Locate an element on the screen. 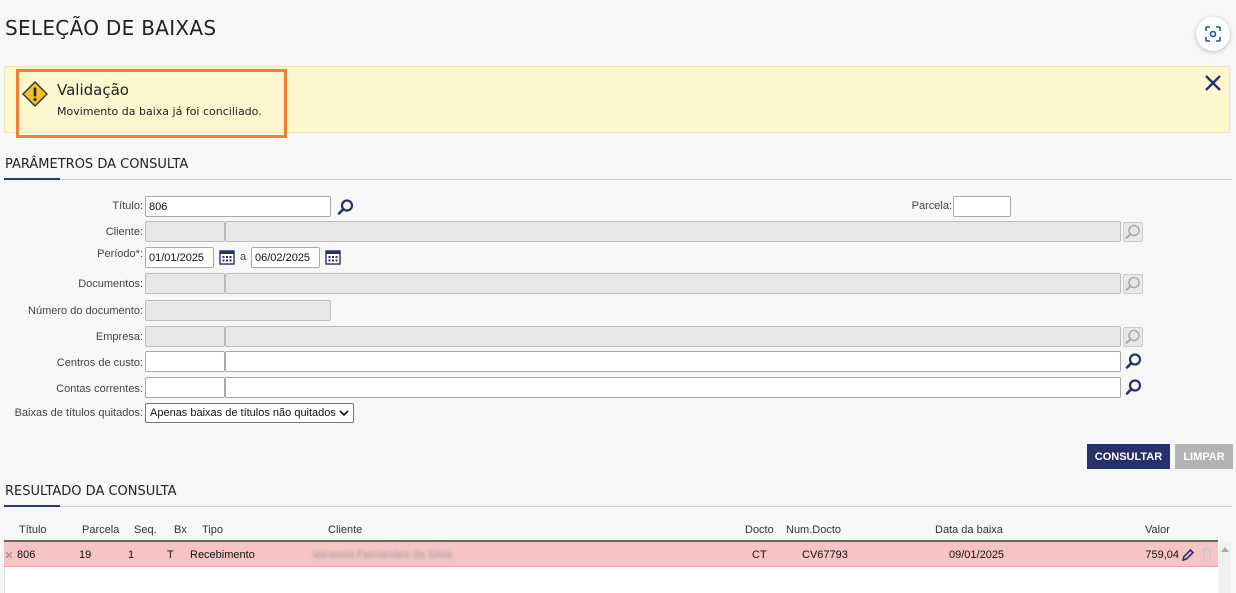 The width and height of the screenshot is (1236, 593). cell-cliente: Vanessa Fernandes da Silva is located at coordinates (382, 555).